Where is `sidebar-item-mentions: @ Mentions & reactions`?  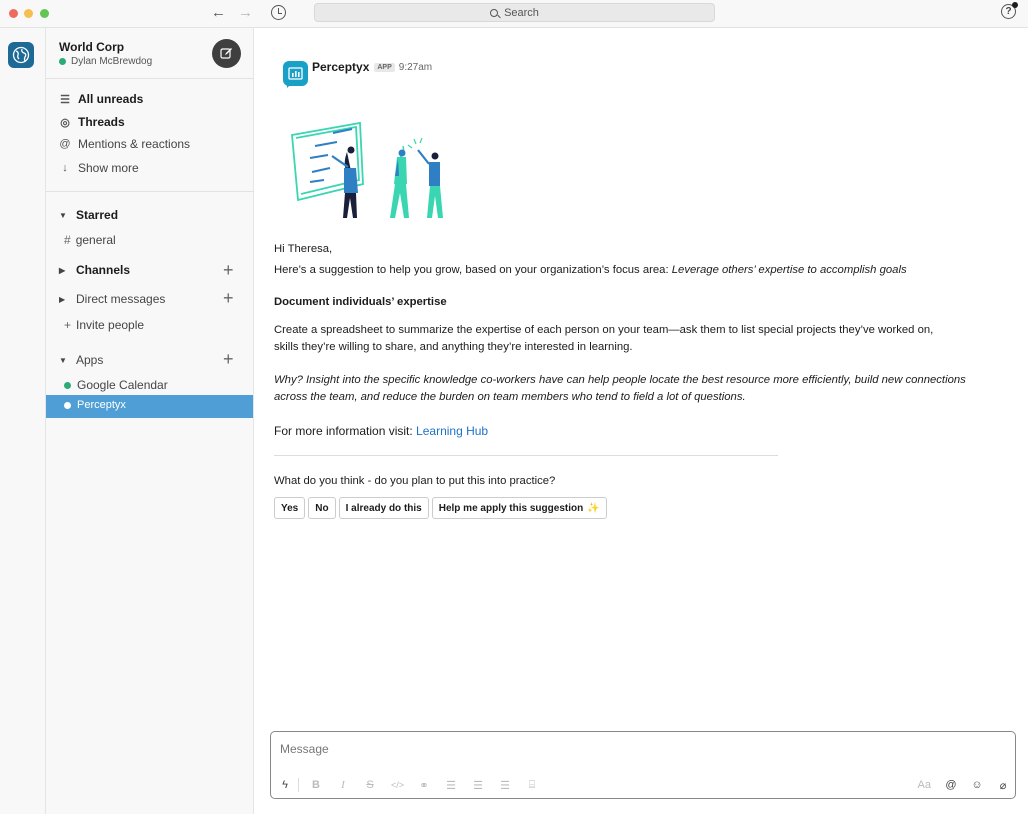 sidebar-item-mentions: @ Mentions & reactions is located at coordinates (124, 144).